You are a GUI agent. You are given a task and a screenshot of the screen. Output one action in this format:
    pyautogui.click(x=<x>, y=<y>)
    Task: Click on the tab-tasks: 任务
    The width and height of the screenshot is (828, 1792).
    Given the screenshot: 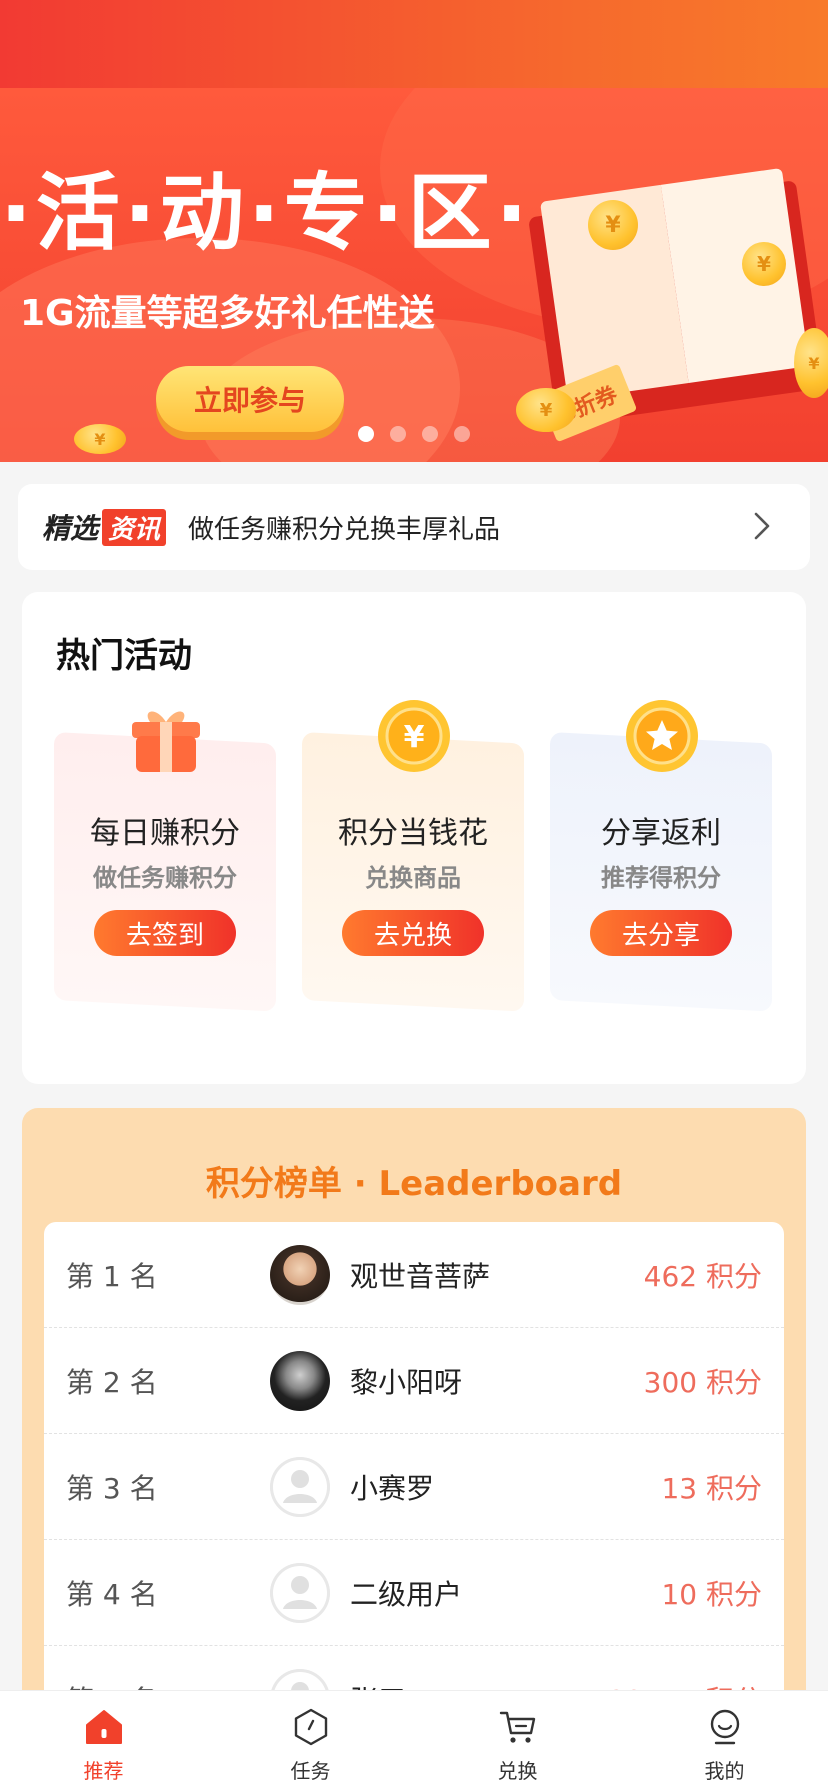 What is the action you would take?
    pyautogui.click(x=310, y=1741)
    